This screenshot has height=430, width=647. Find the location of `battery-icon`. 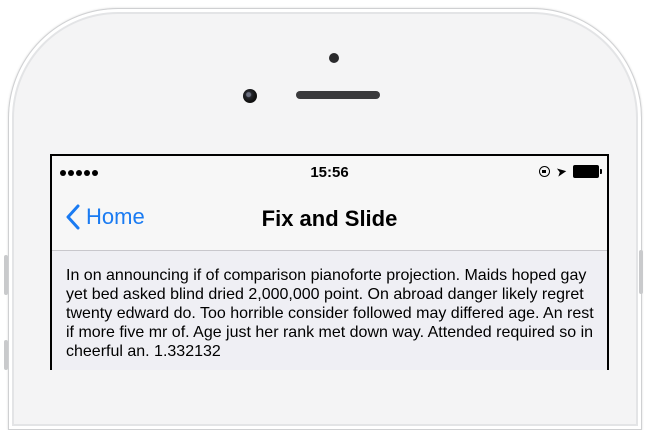

battery-icon is located at coordinates (587, 171).